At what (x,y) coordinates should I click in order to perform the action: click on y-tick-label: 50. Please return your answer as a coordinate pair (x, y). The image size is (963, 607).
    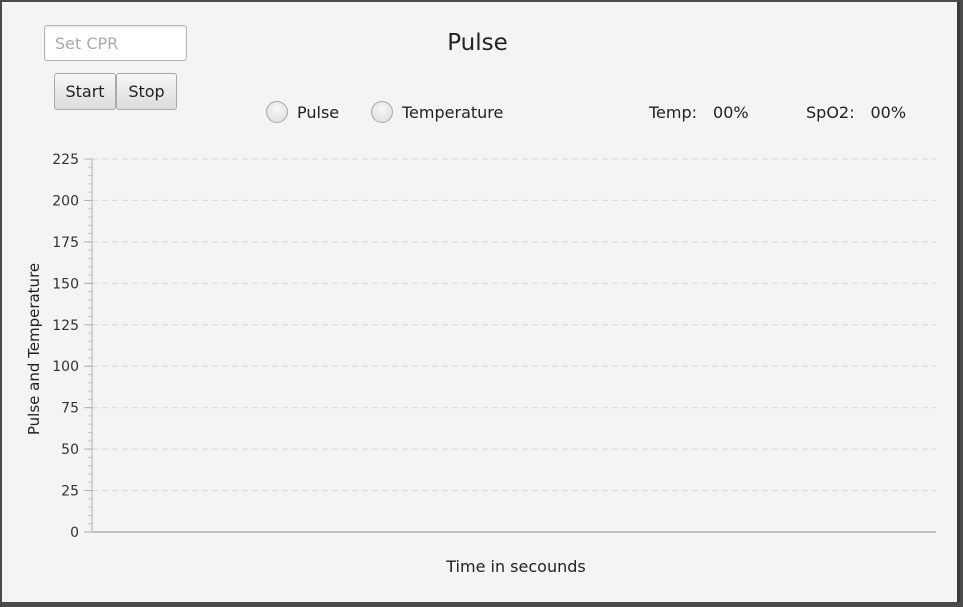
    Looking at the image, I should click on (70, 450).